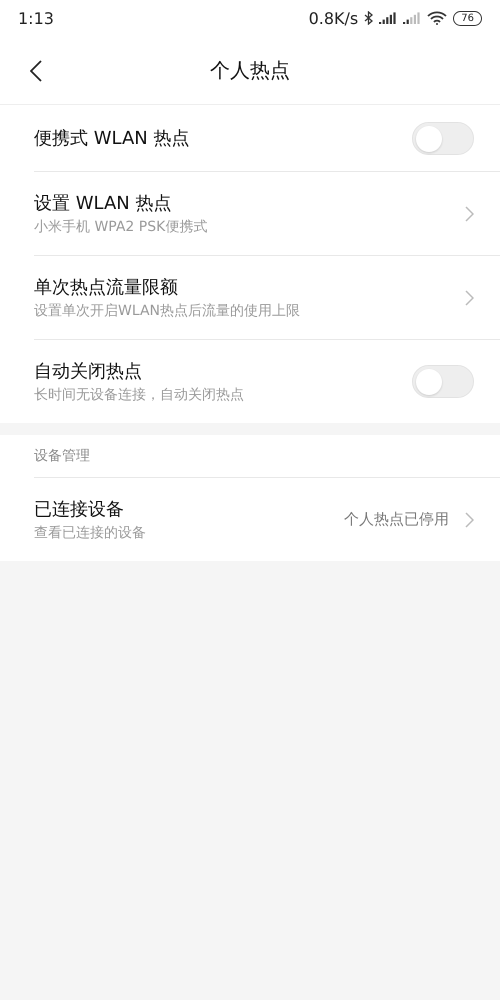 The width and height of the screenshot is (500, 1000). Describe the element at coordinates (369, 18) in the screenshot. I see `bluetooth-icon` at that location.